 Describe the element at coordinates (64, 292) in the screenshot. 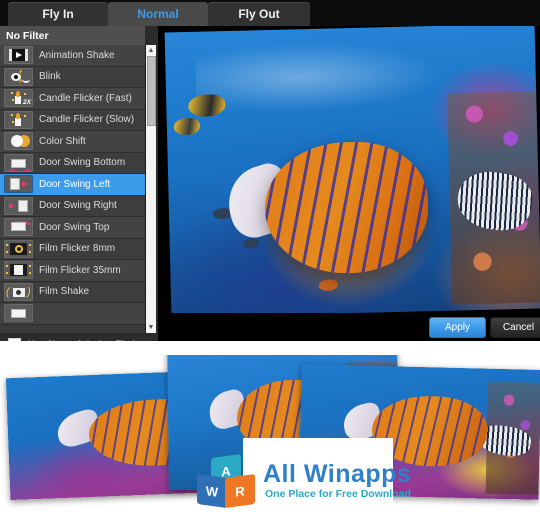

I see `list-item-label: Film Shake` at that location.